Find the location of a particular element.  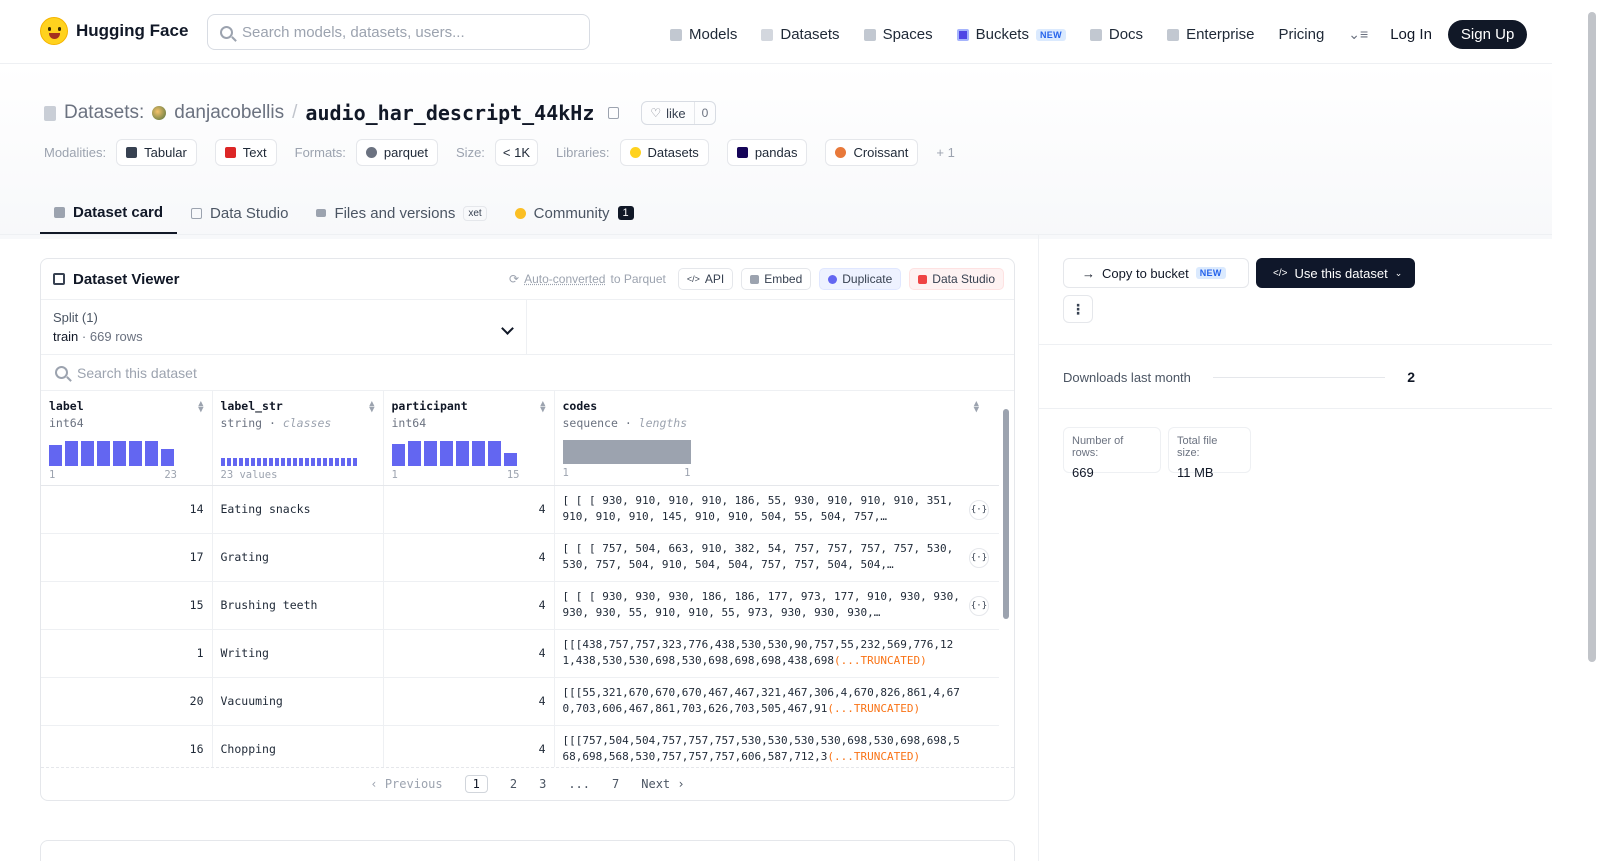

column-header-label-str: label_str string · classes ▲ ▼ 23 values is located at coordinates (298, 438).